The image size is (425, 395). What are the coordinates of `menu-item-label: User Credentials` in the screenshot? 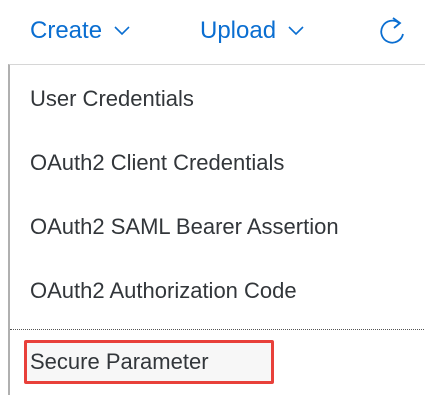 It's located at (112, 98).